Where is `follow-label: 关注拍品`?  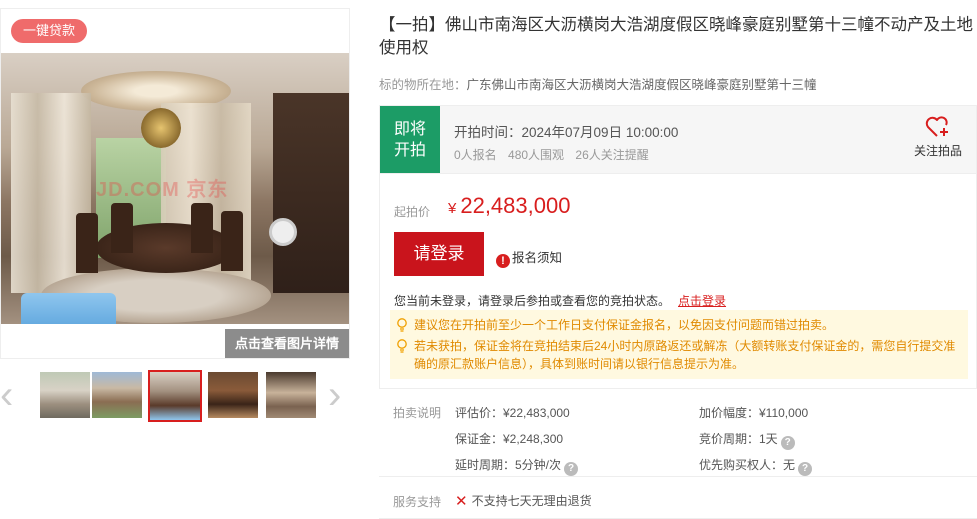
follow-label: 关注拍品 is located at coordinates (937, 151).